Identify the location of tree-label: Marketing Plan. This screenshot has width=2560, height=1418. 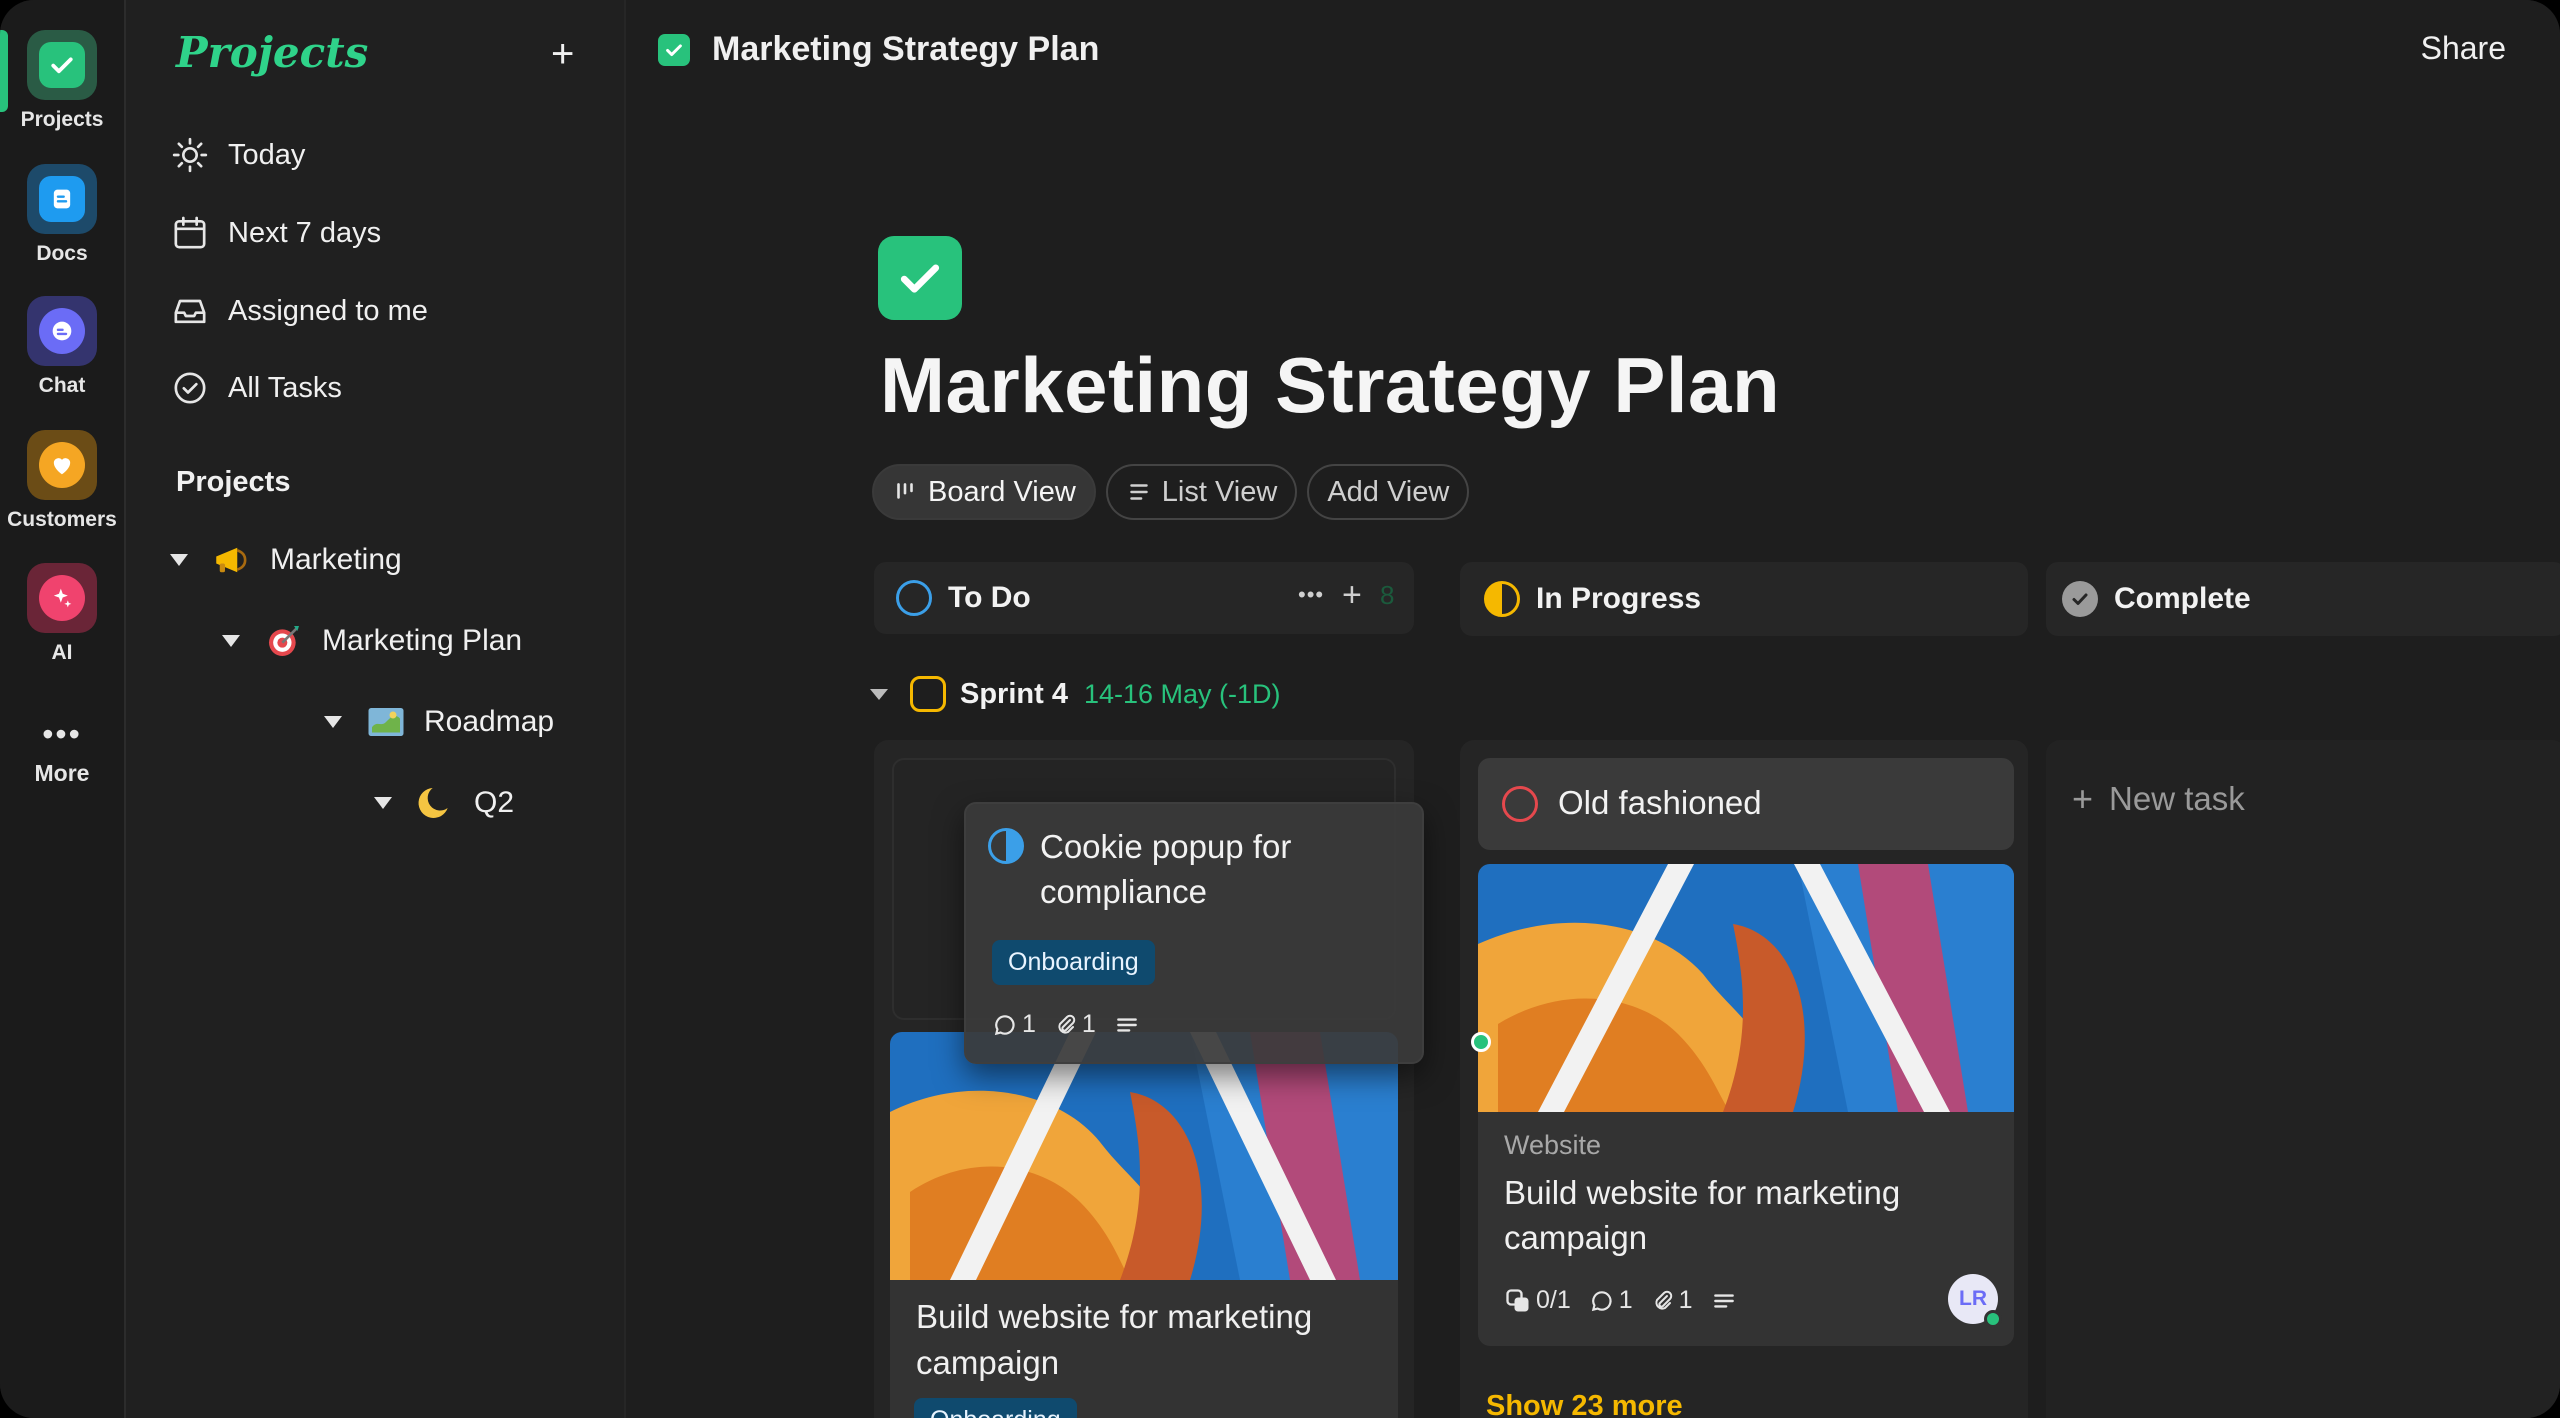
(422, 640).